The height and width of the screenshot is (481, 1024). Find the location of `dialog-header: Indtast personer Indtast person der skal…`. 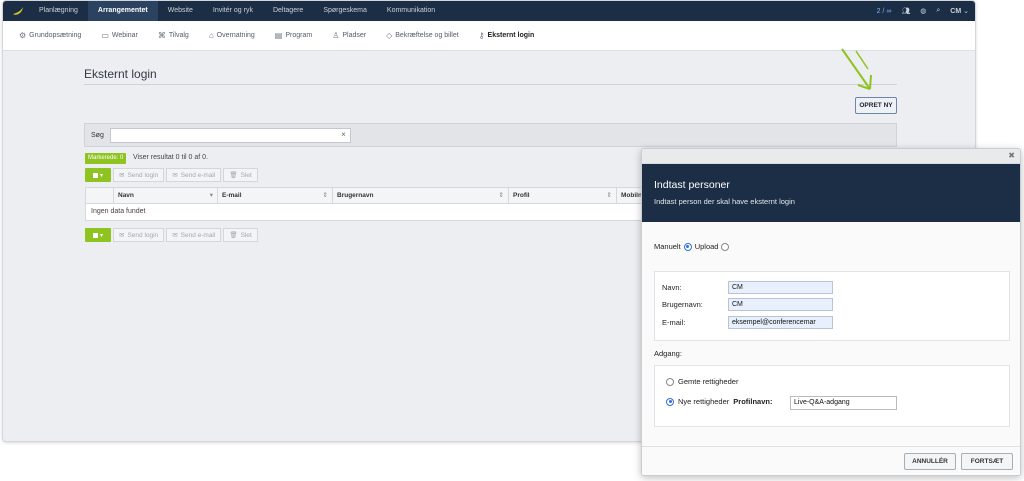

dialog-header: Indtast personer Indtast person der skal… is located at coordinates (831, 193).